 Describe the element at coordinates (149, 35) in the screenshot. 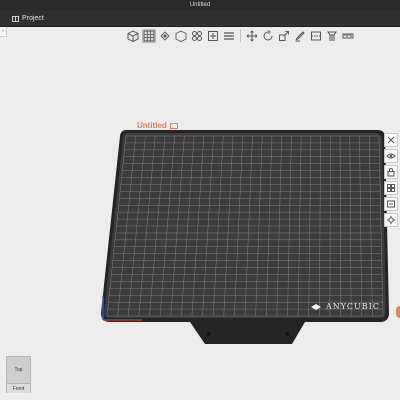

I see `grid-view-icon` at that location.